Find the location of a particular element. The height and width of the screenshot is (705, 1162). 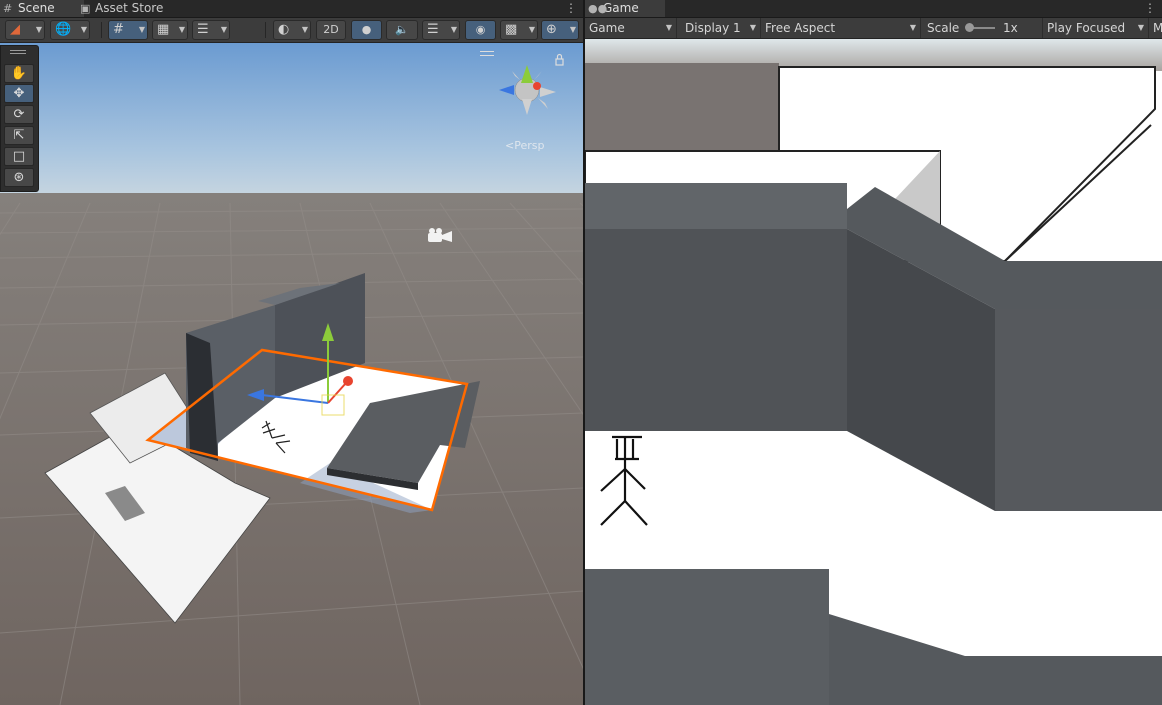

render-mode-dropdown: 🌐 ▼ is located at coordinates (70, 30).